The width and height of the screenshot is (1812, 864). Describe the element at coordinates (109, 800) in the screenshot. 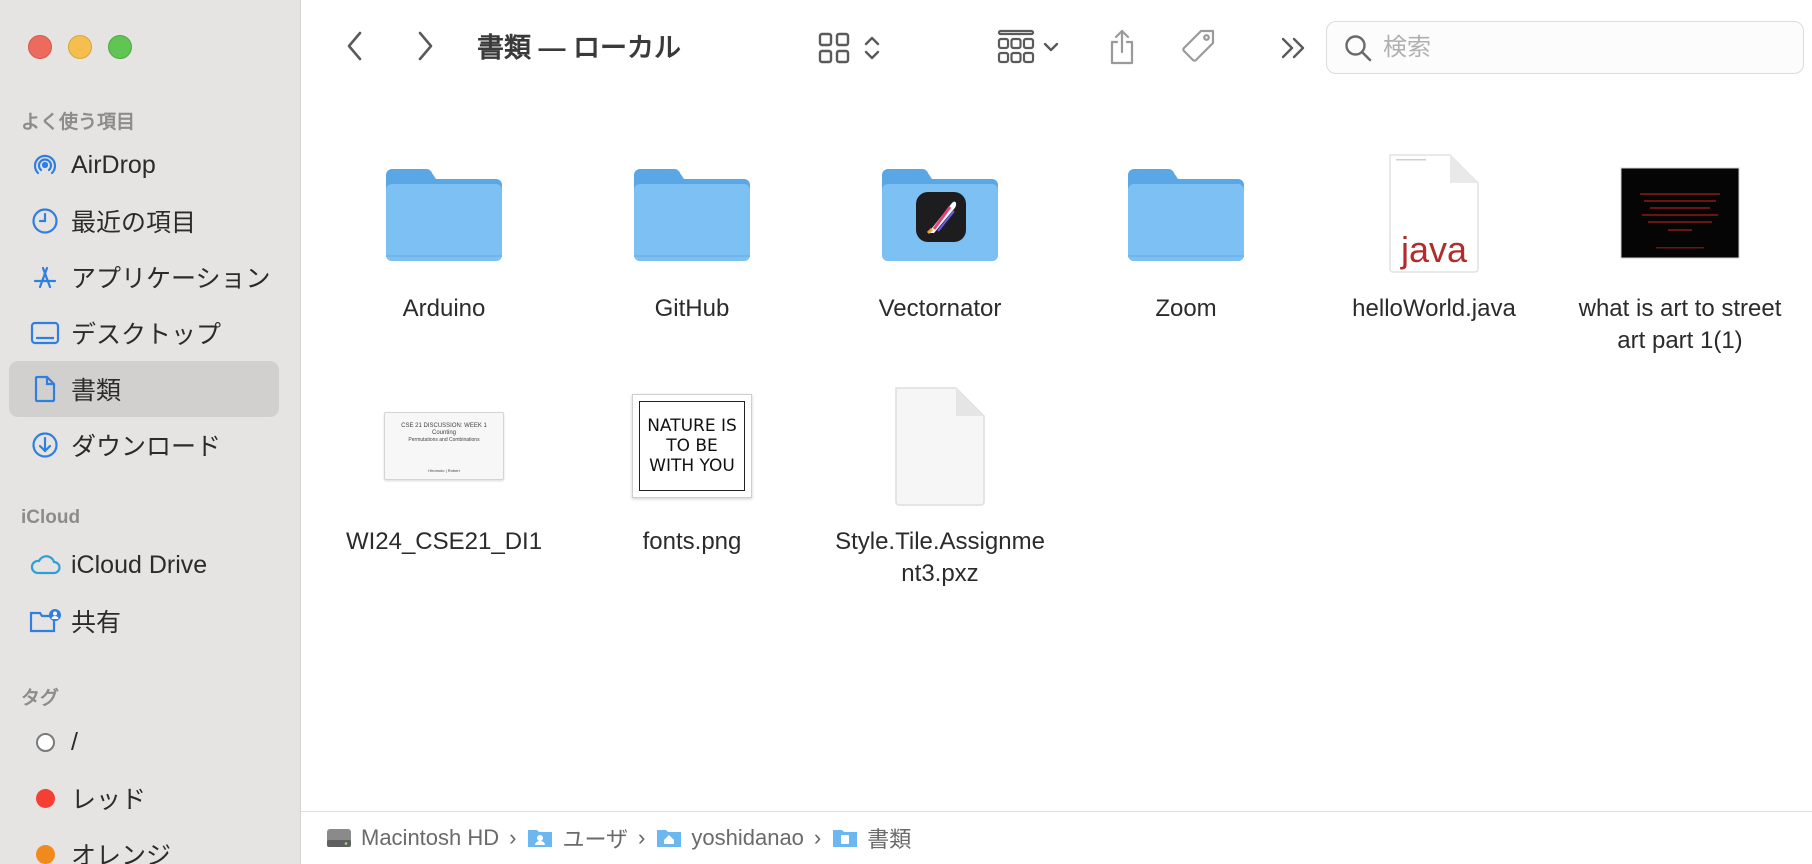

I see `sidebar-item-label: レッド` at that location.